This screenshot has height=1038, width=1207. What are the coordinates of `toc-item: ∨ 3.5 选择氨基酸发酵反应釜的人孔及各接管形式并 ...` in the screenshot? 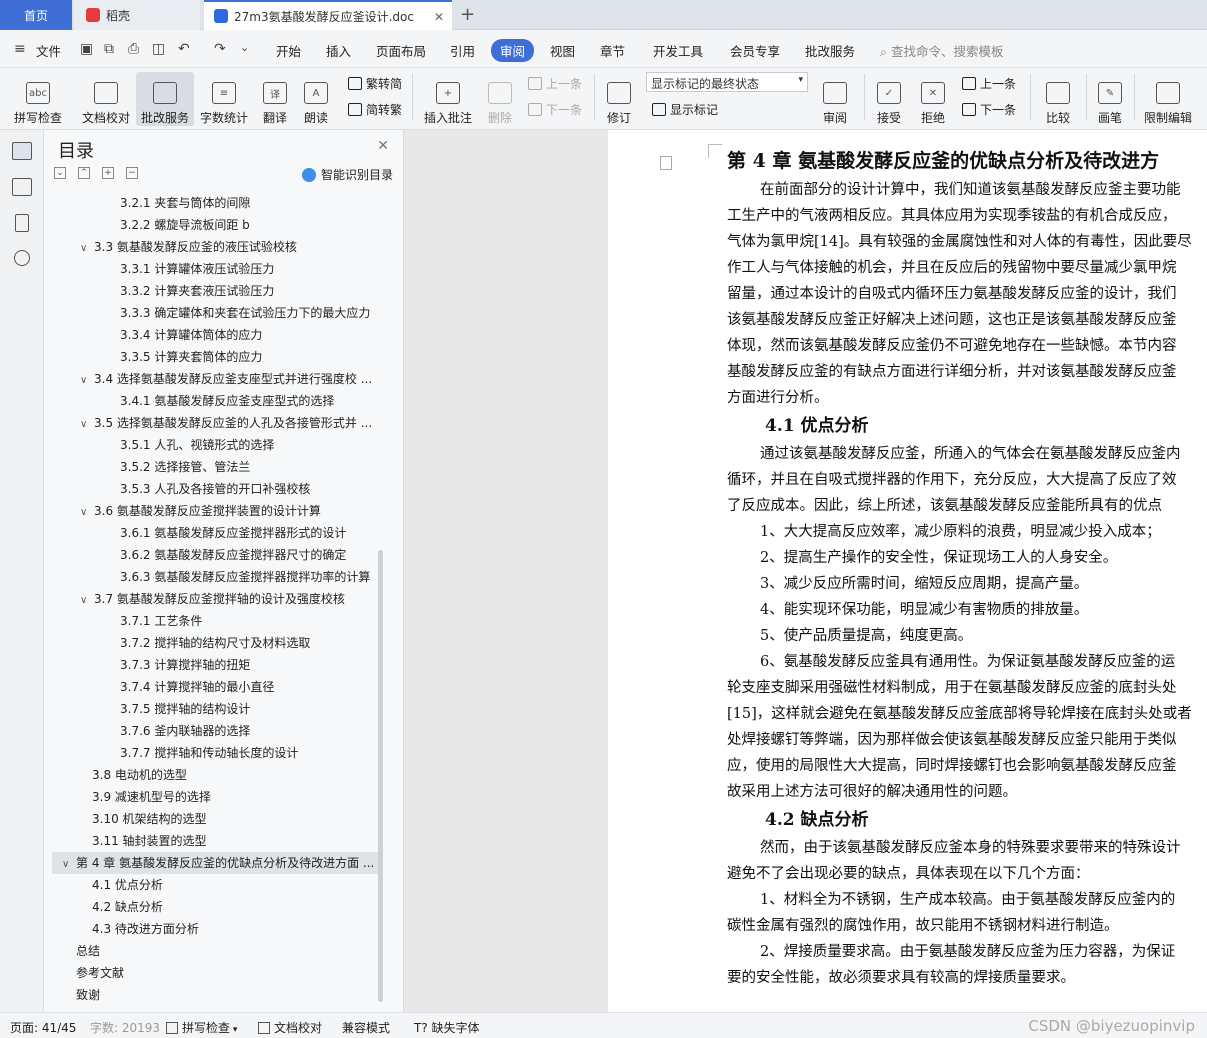 It's located at (230, 423).